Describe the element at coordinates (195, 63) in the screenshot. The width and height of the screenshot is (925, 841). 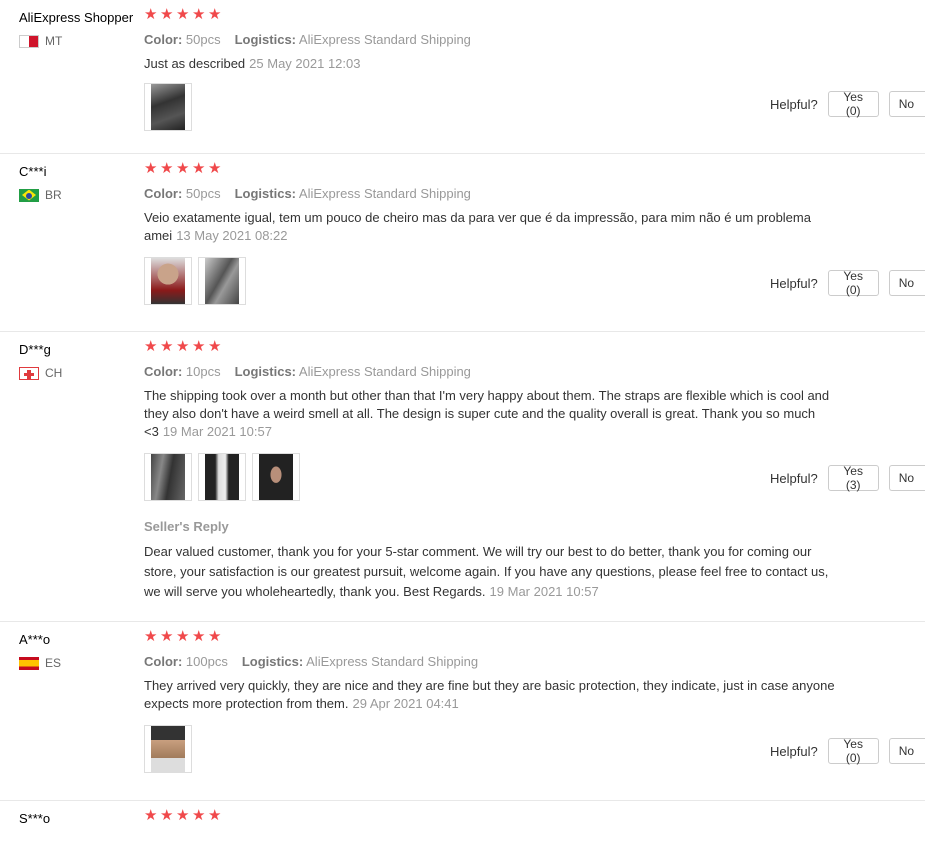
I see `review-body: Just as described` at that location.